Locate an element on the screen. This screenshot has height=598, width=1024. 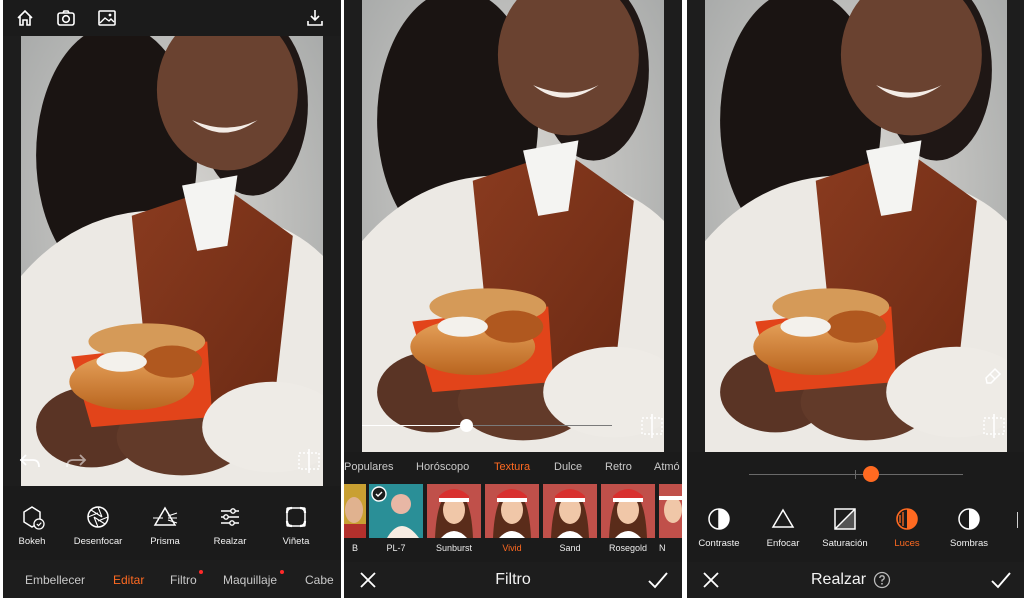
top-toolbar is located at coordinates (172, 18).